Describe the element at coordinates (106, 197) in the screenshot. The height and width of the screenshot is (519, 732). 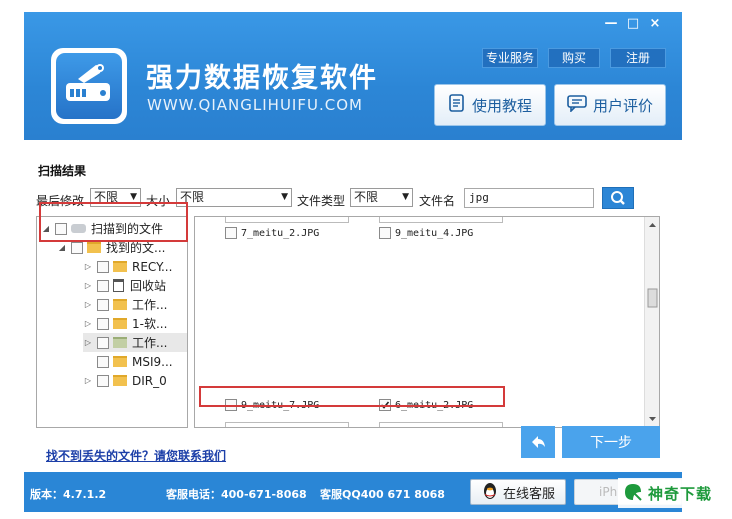
I see `modified-value: 不限` at that location.